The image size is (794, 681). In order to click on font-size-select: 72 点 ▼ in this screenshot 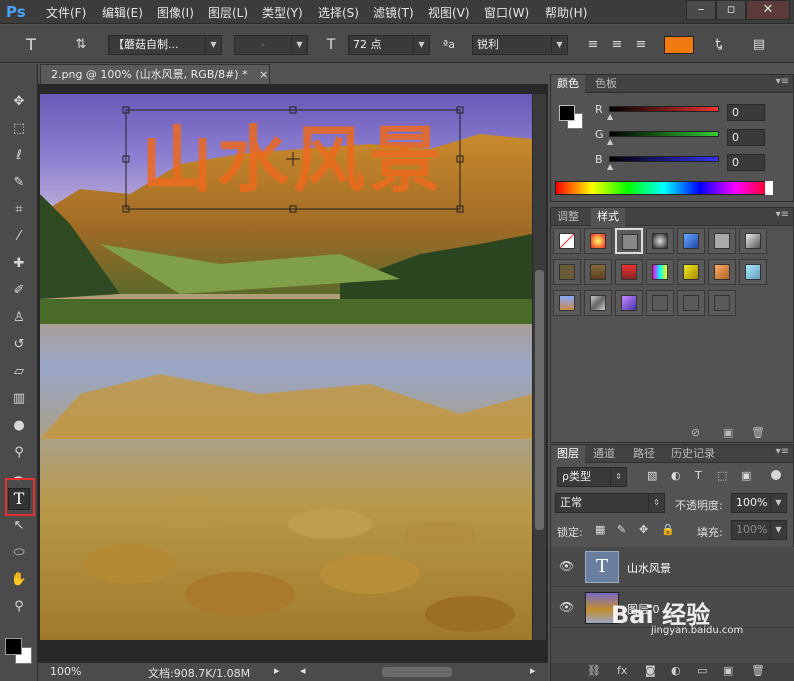, I will do `click(389, 45)`.